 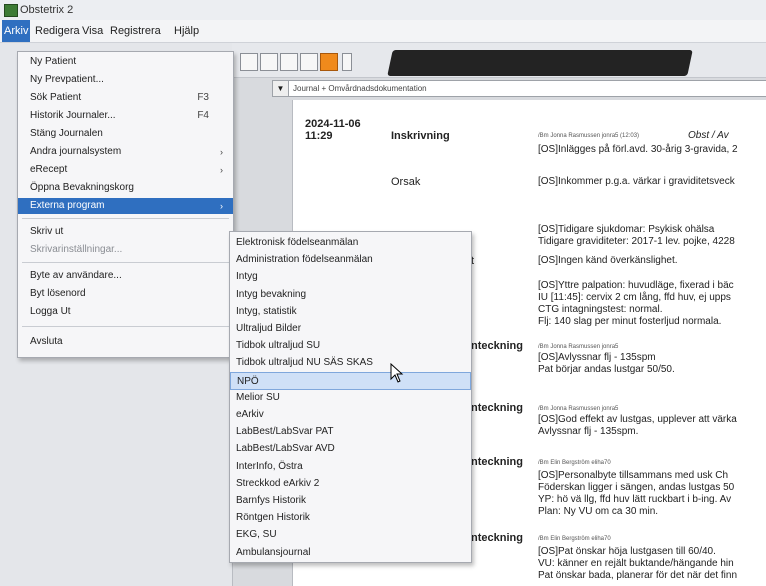 I want to click on submenu-item-labbest-avd: LabBest/LabSvar AVD, so click(x=350, y=449).